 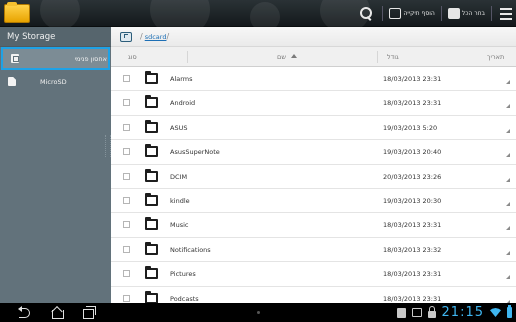 What do you see at coordinates (395, 13) in the screenshot?
I see `add-folder-icon` at bounding box center [395, 13].